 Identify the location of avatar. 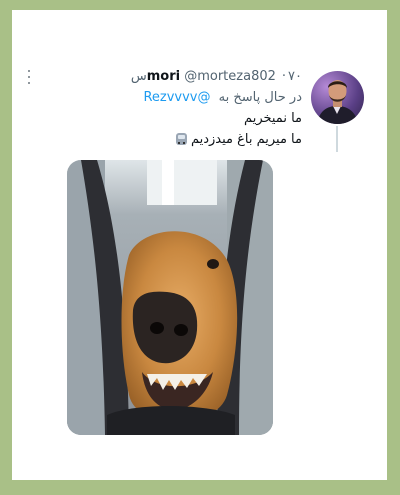
(337, 97).